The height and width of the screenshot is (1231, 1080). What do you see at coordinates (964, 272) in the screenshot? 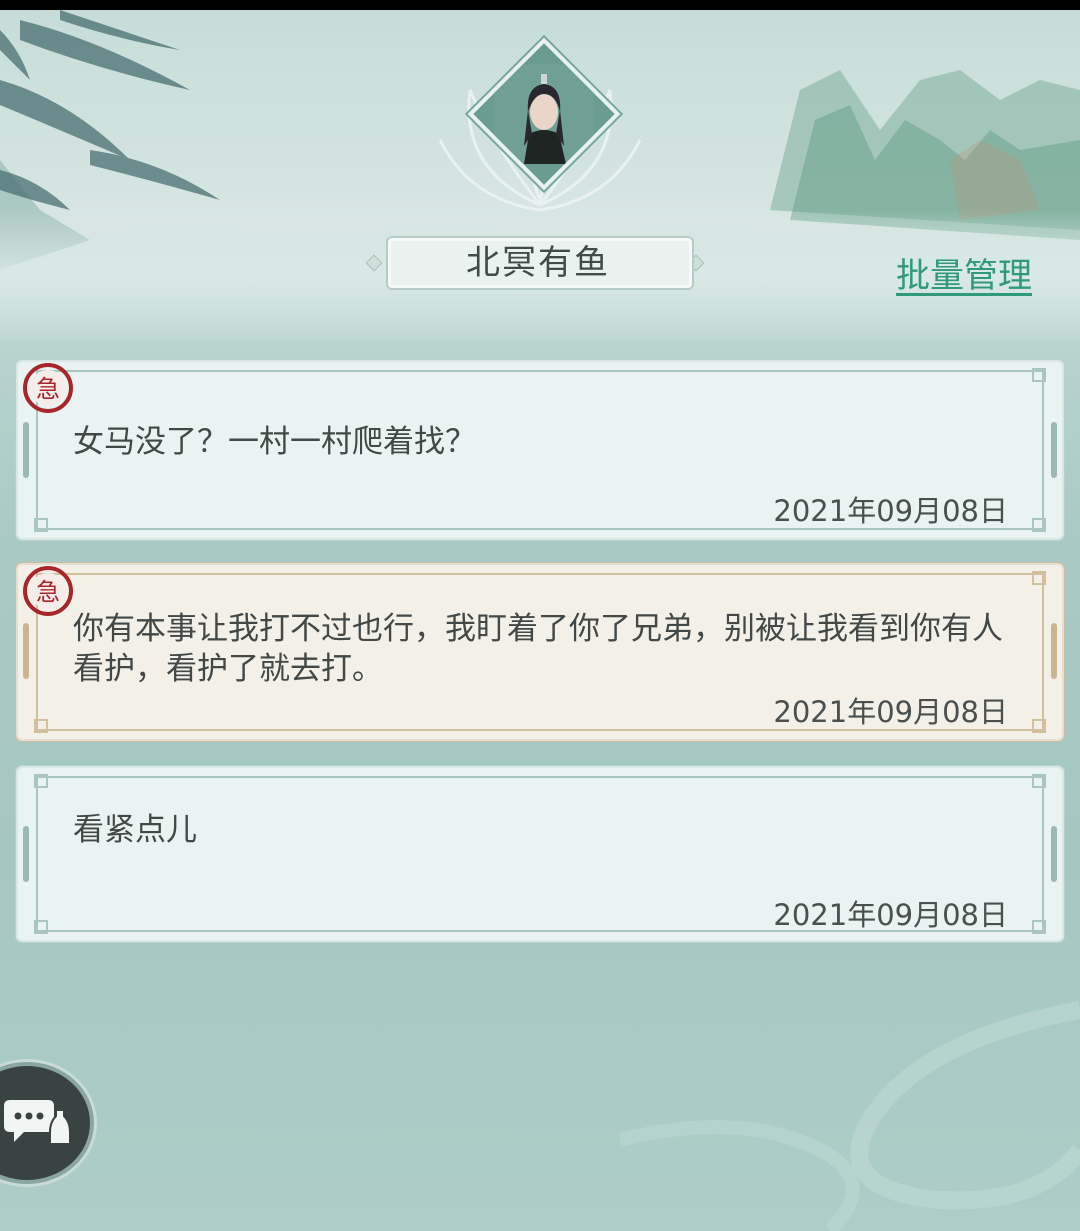
I see `batch-manage-link: 批量管理` at bounding box center [964, 272].